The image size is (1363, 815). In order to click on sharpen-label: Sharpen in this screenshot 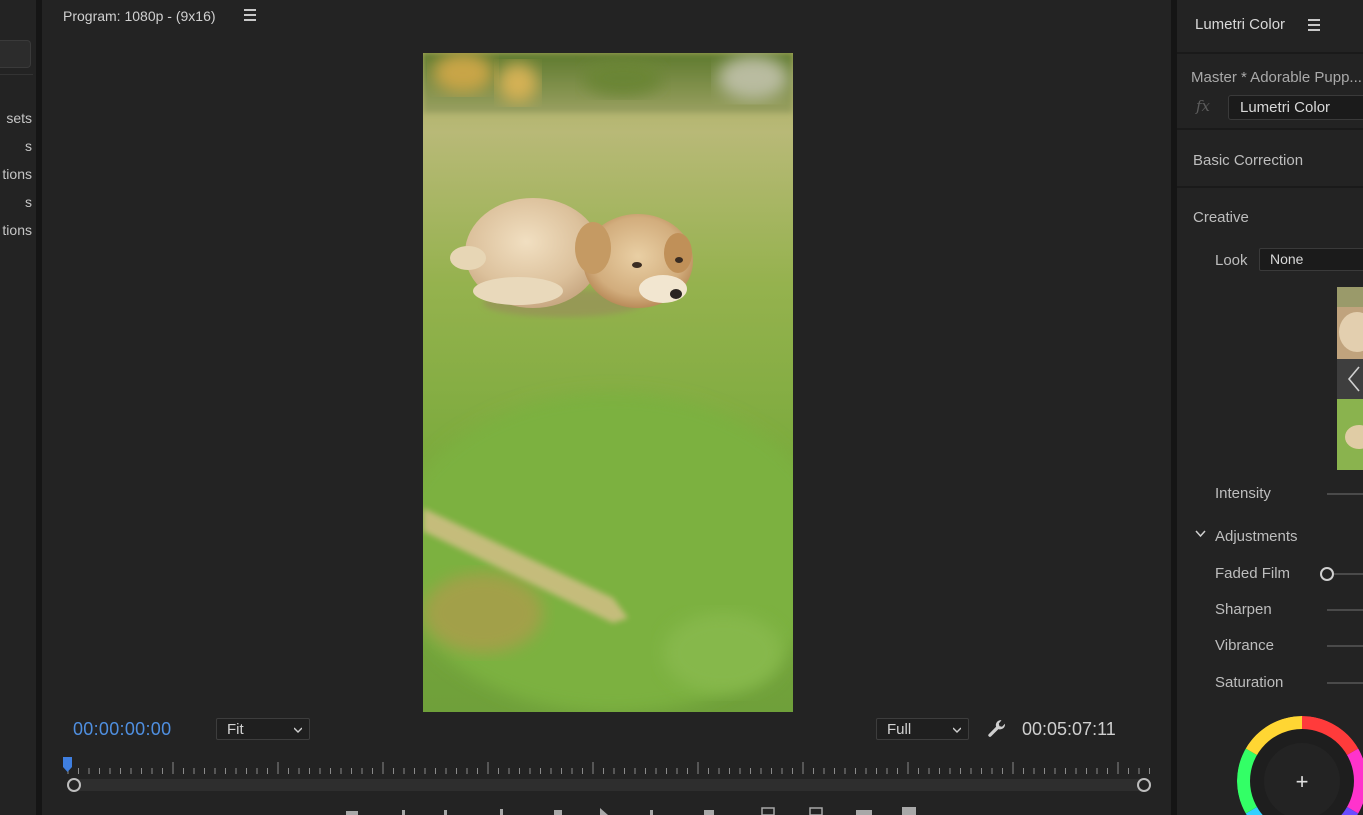, I will do `click(1243, 609)`.